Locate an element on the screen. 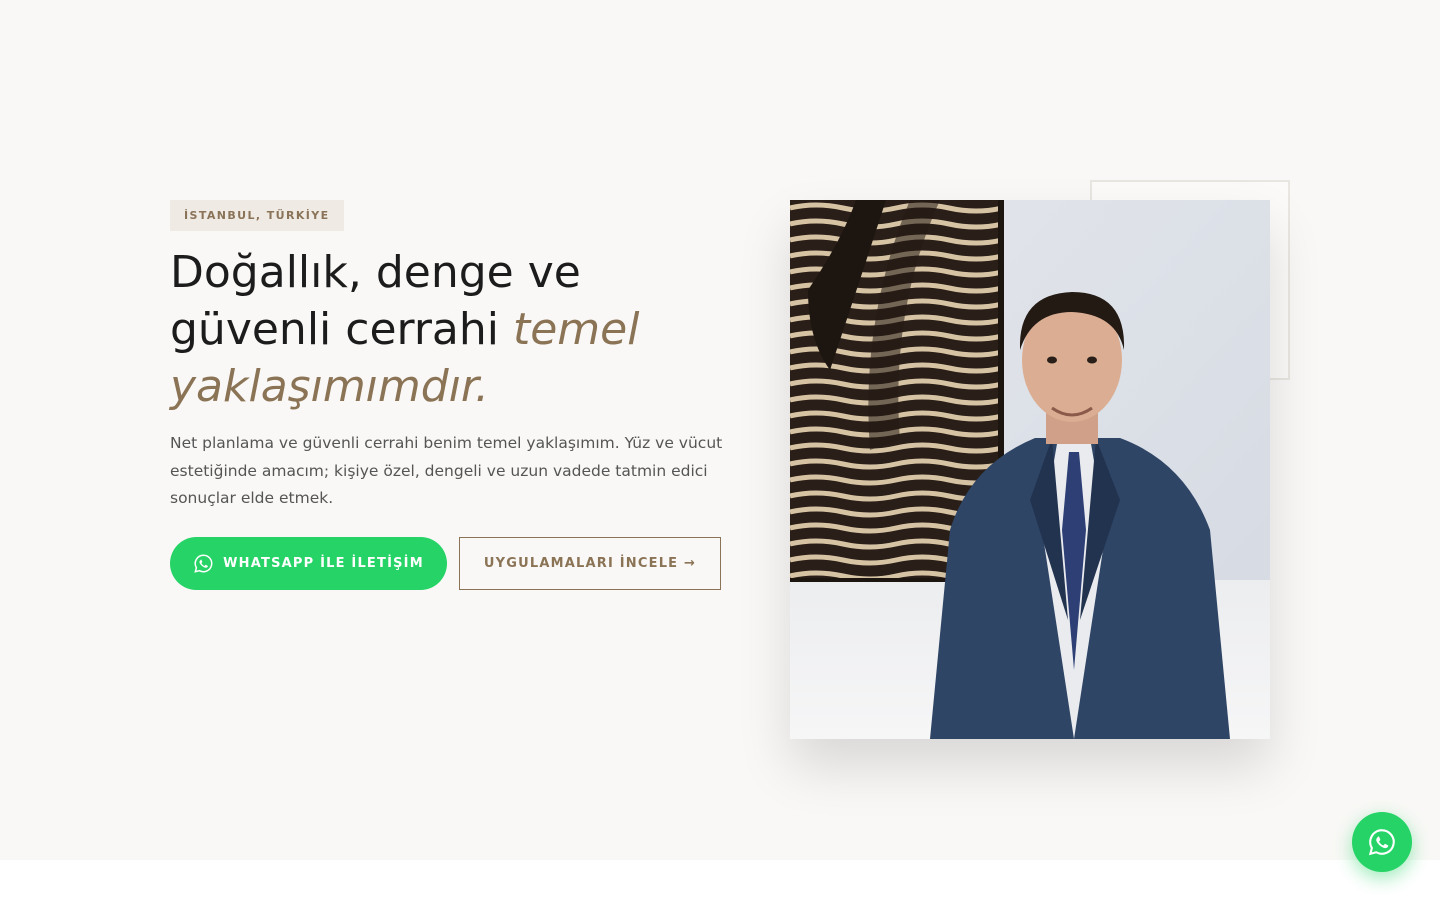 Image resolution: width=1440 pixels, height=900 pixels. whatsapp-contact-button: WHATSAPP İLE İLETİŞİM is located at coordinates (308, 563).